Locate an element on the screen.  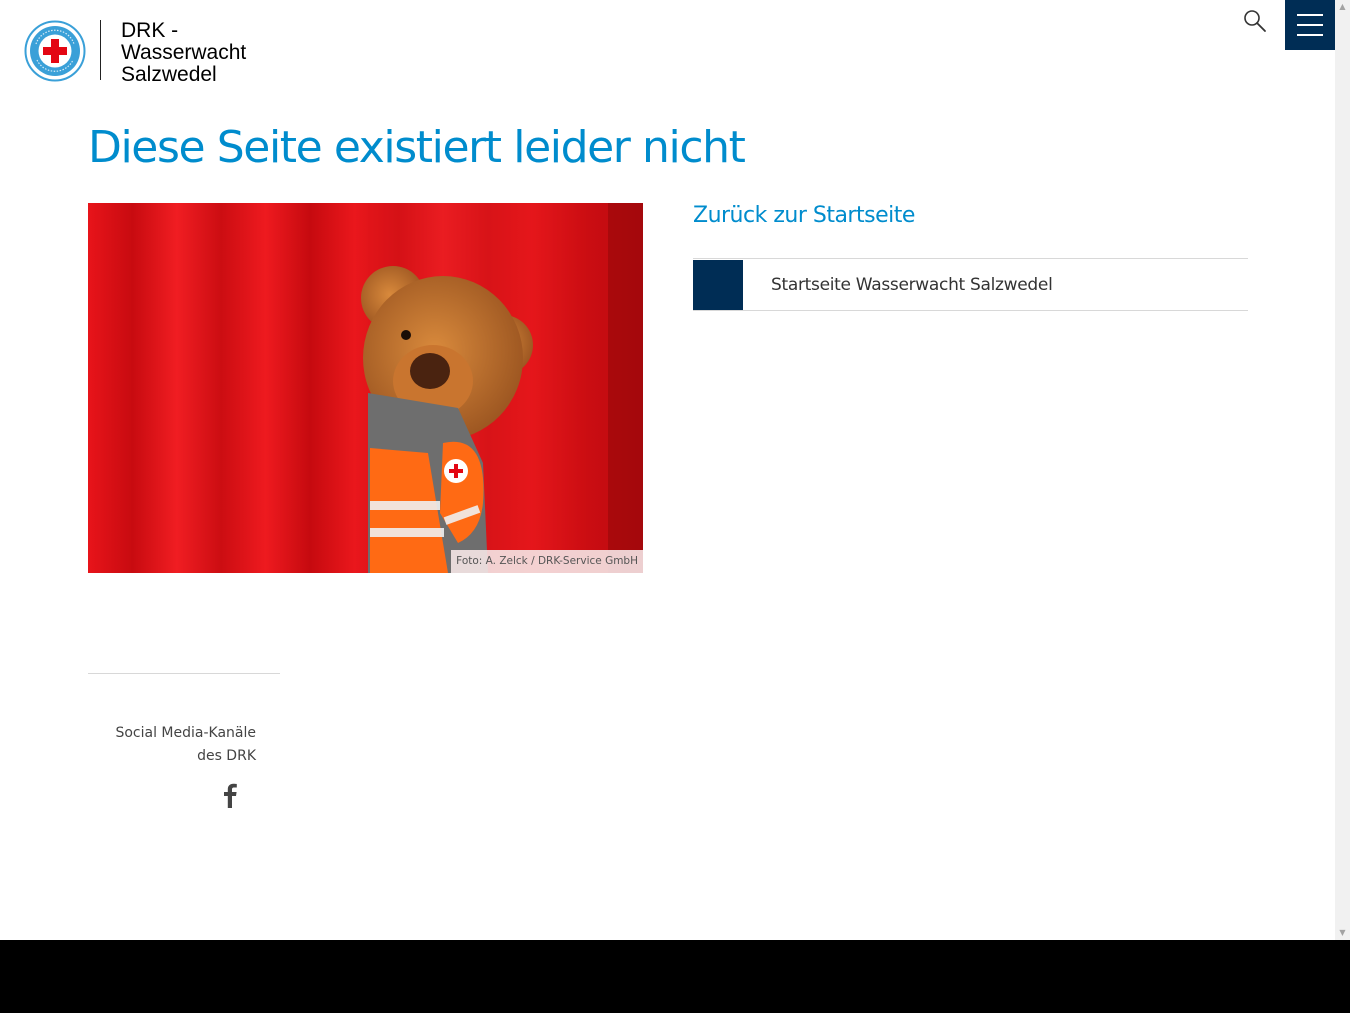
page-title: Diese Seite existiert leider nicht is located at coordinates (417, 147).